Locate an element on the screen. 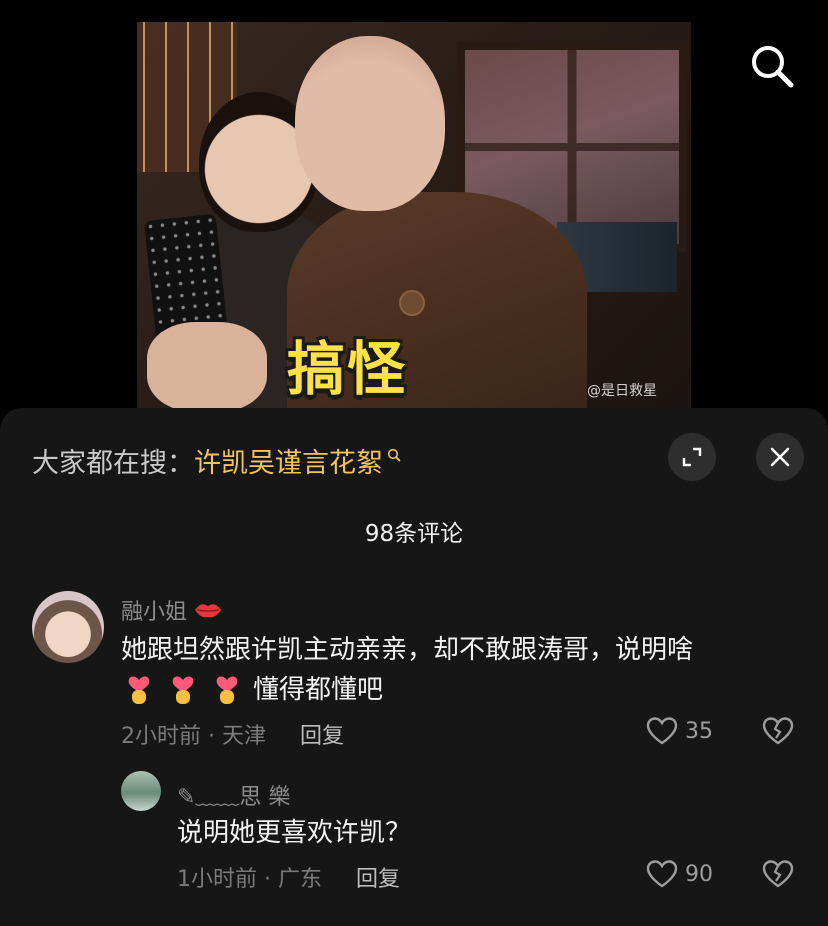 Image resolution: width=828 pixels, height=926 pixels. search-button is located at coordinates (772, 66).